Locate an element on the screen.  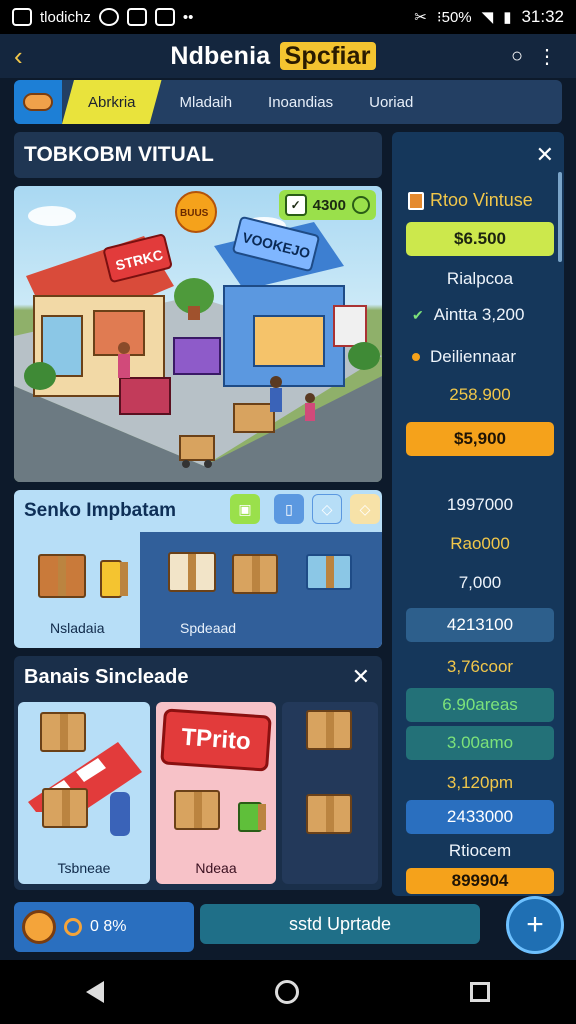
cardboard-box-icon is located at coordinates (255, 574).